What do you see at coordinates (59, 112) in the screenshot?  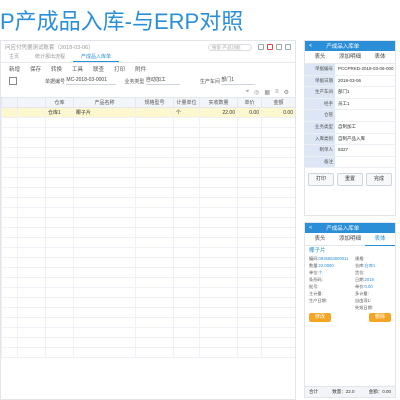 I see `cell-warehouse: 仓库1` at bounding box center [59, 112].